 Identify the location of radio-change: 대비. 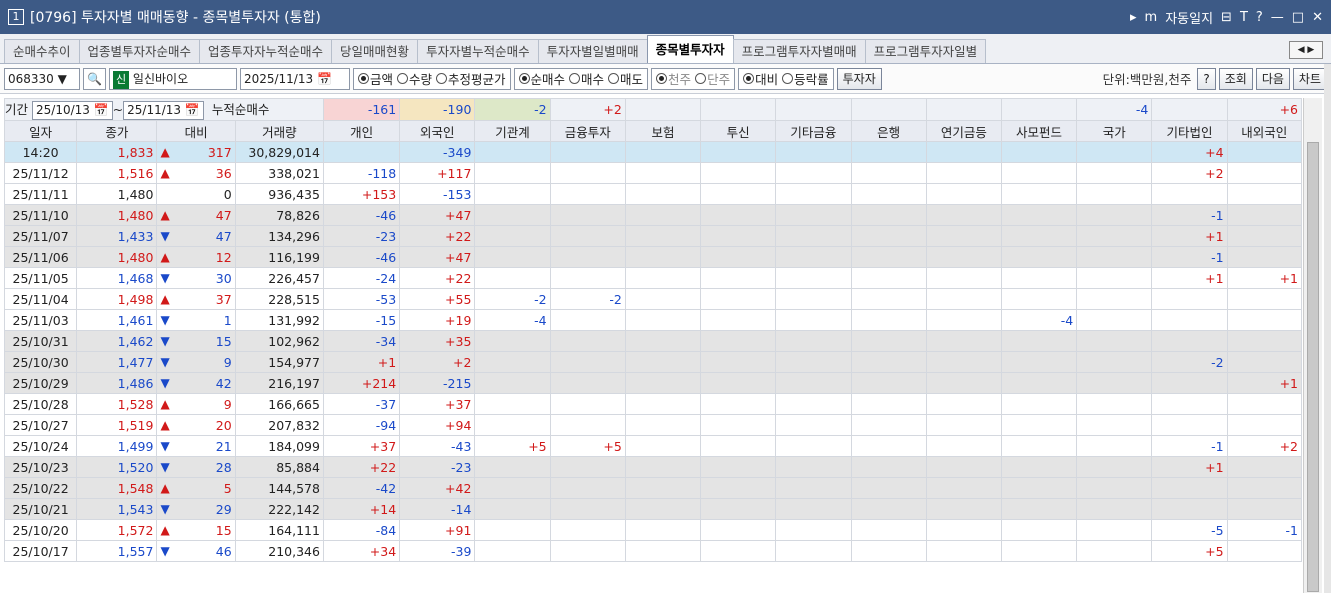
(760, 78).